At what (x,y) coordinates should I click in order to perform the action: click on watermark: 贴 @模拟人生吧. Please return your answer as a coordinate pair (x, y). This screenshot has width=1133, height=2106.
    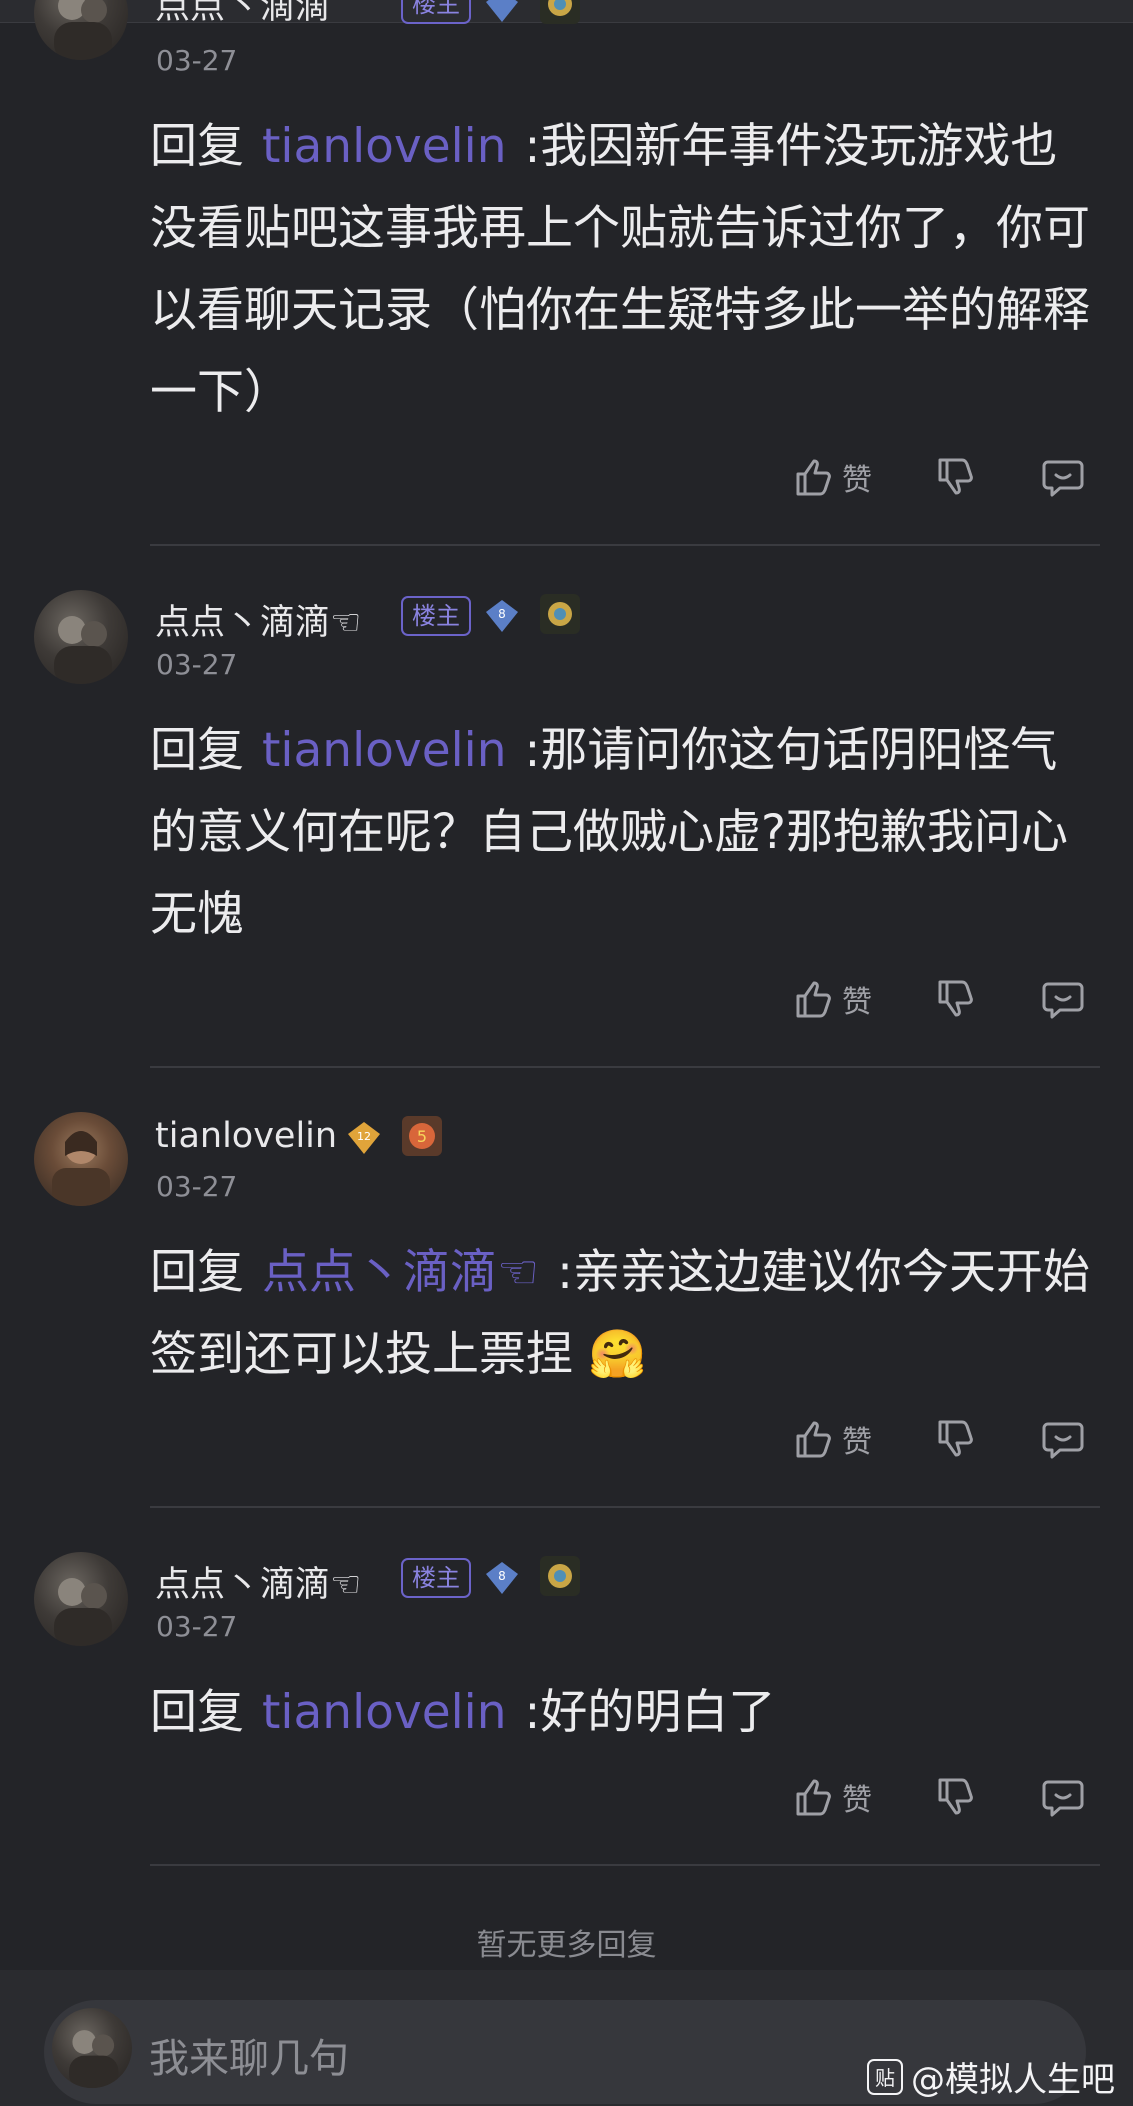
    Looking at the image, I should click on (991, 2076).